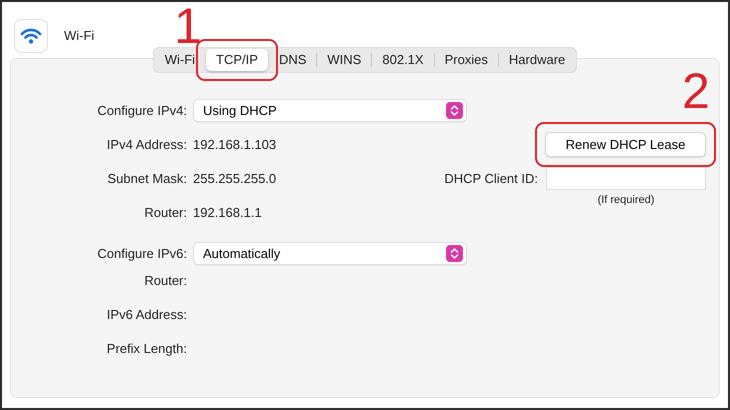 The width and height of the screenshot is (730, 410). Describe the element at coordinates (142, 111) in the screenshot. I see `field-label: Configure IPv4:` at that location.